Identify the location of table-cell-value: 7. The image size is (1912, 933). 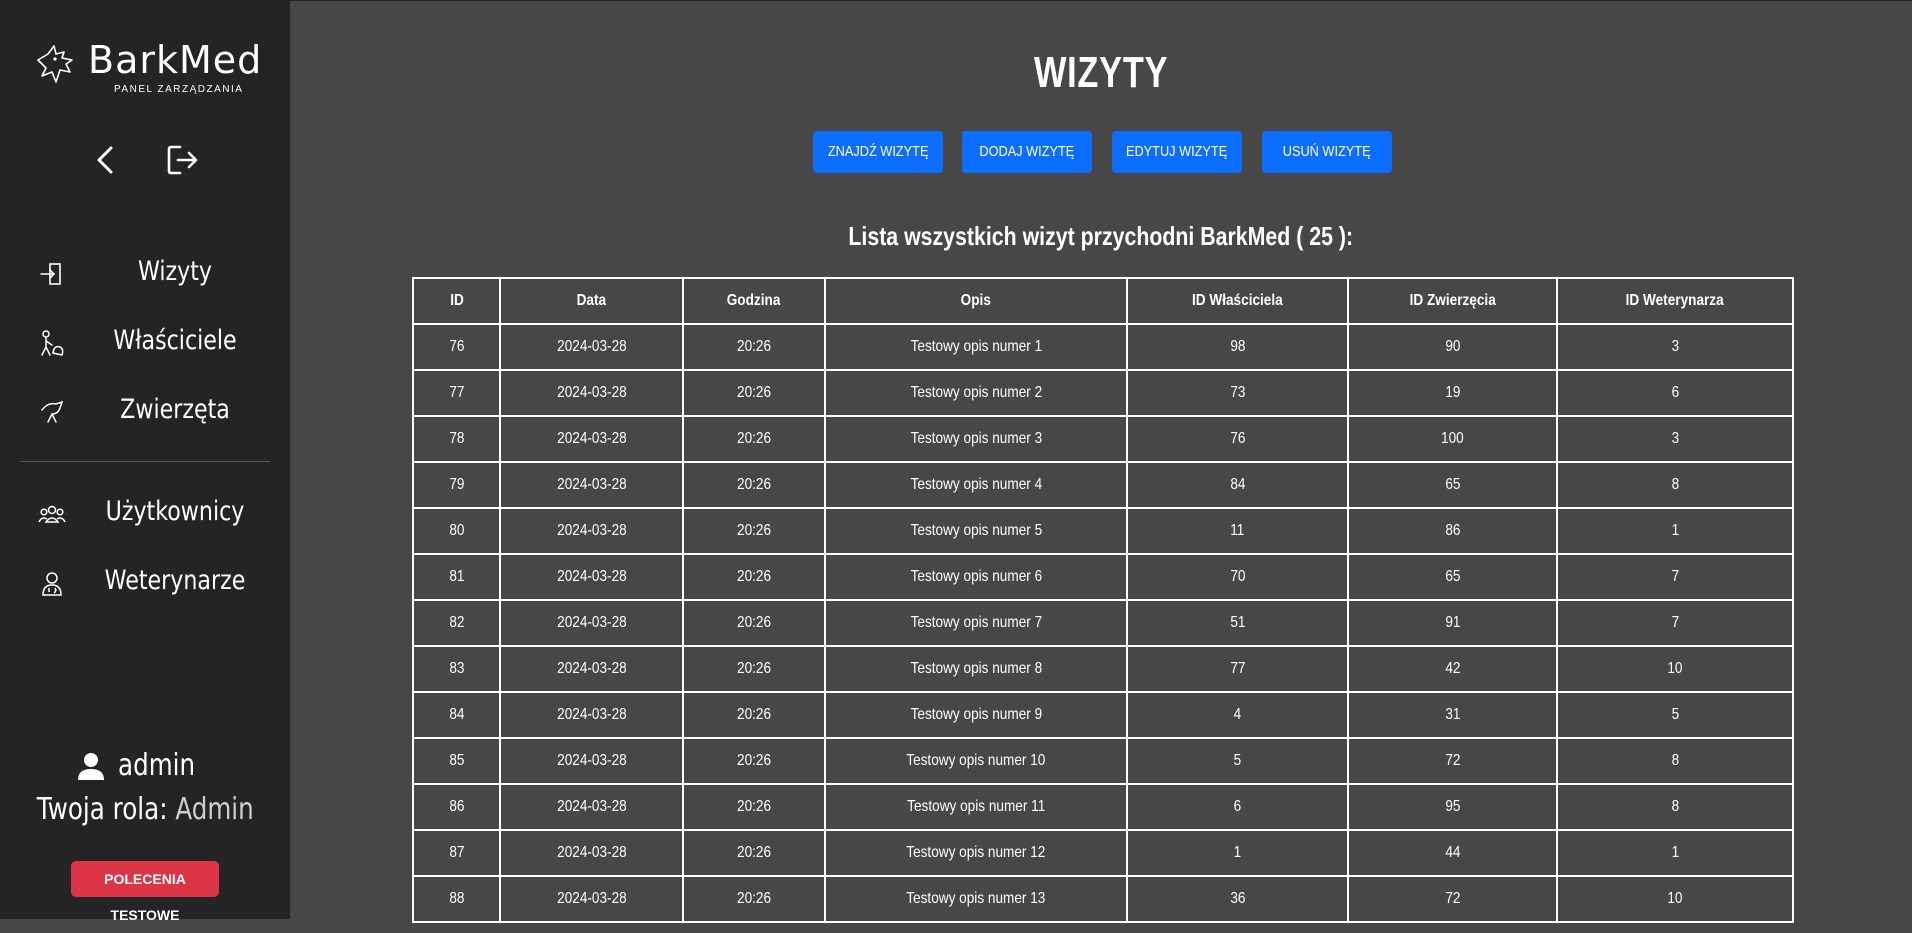
(1675, 576).